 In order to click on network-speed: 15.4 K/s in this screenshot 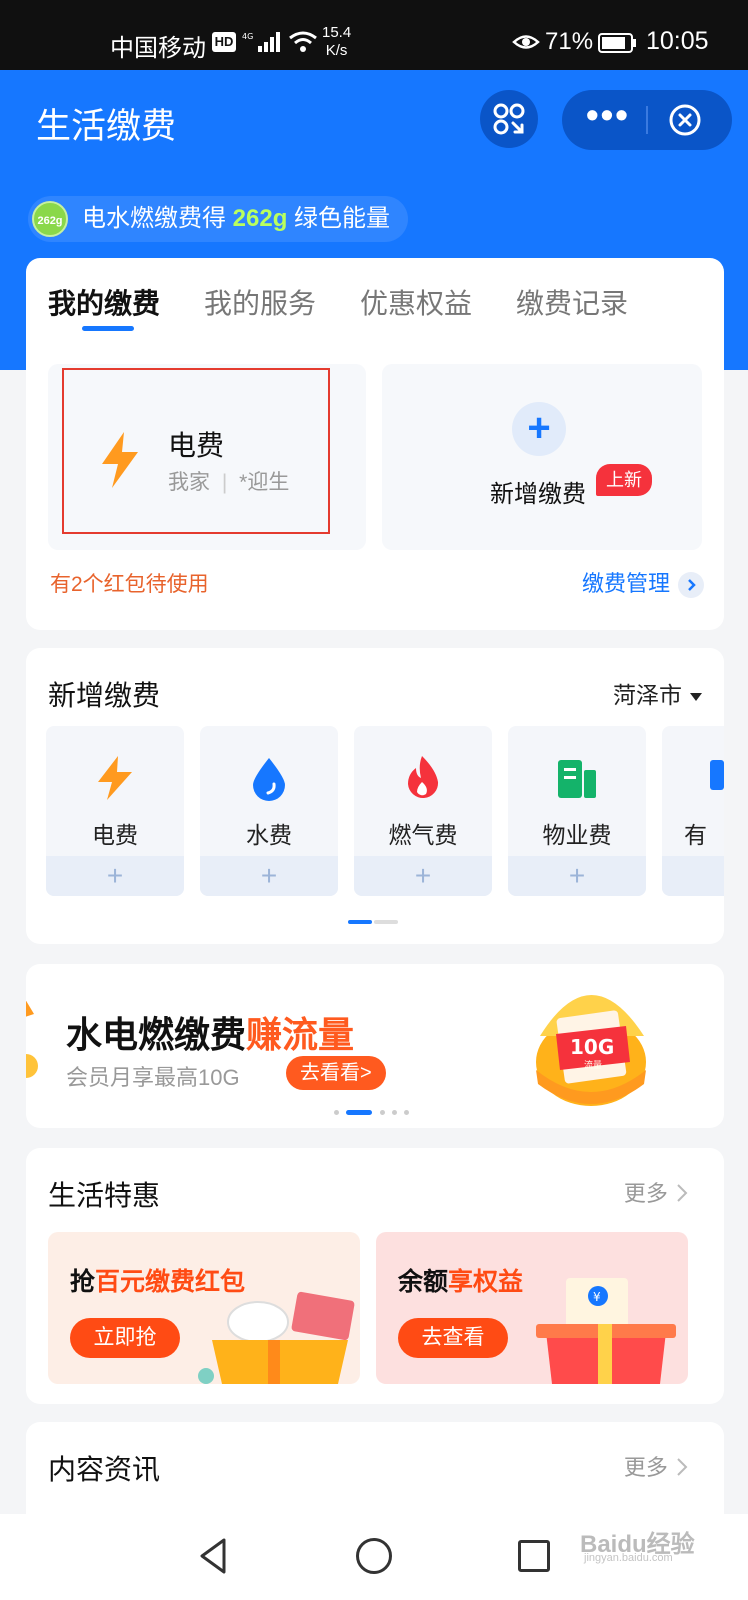, I will do `click(337, 41)`.